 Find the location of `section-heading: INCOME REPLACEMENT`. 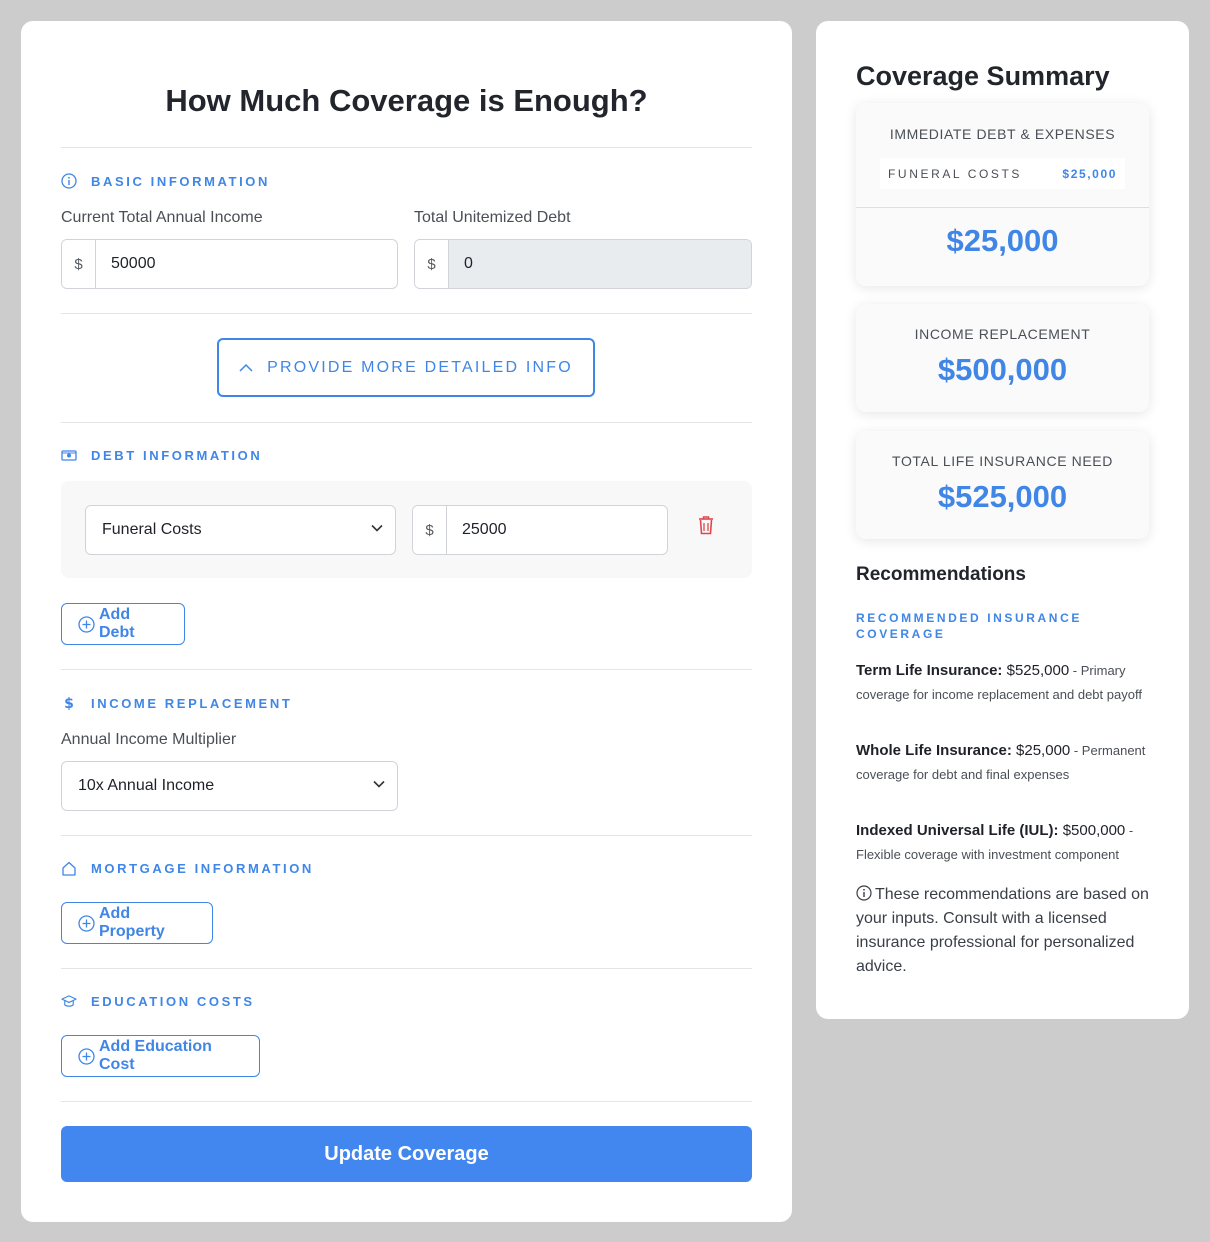

section-heading: INCOME REPLACEMENT is located at coordinates (192, 703).